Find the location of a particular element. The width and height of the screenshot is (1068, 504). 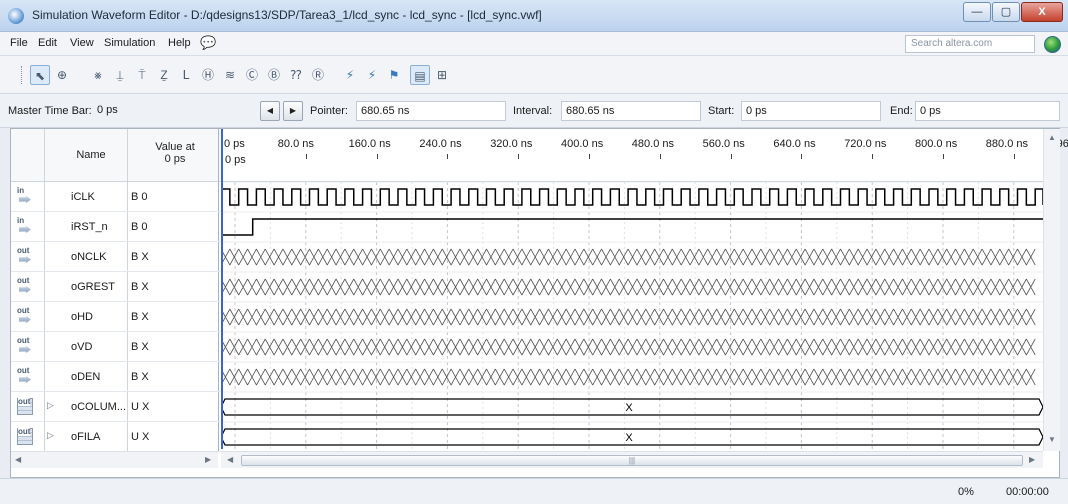

master-time-bar-value: 0 ps is located at coordinates (158, 111).